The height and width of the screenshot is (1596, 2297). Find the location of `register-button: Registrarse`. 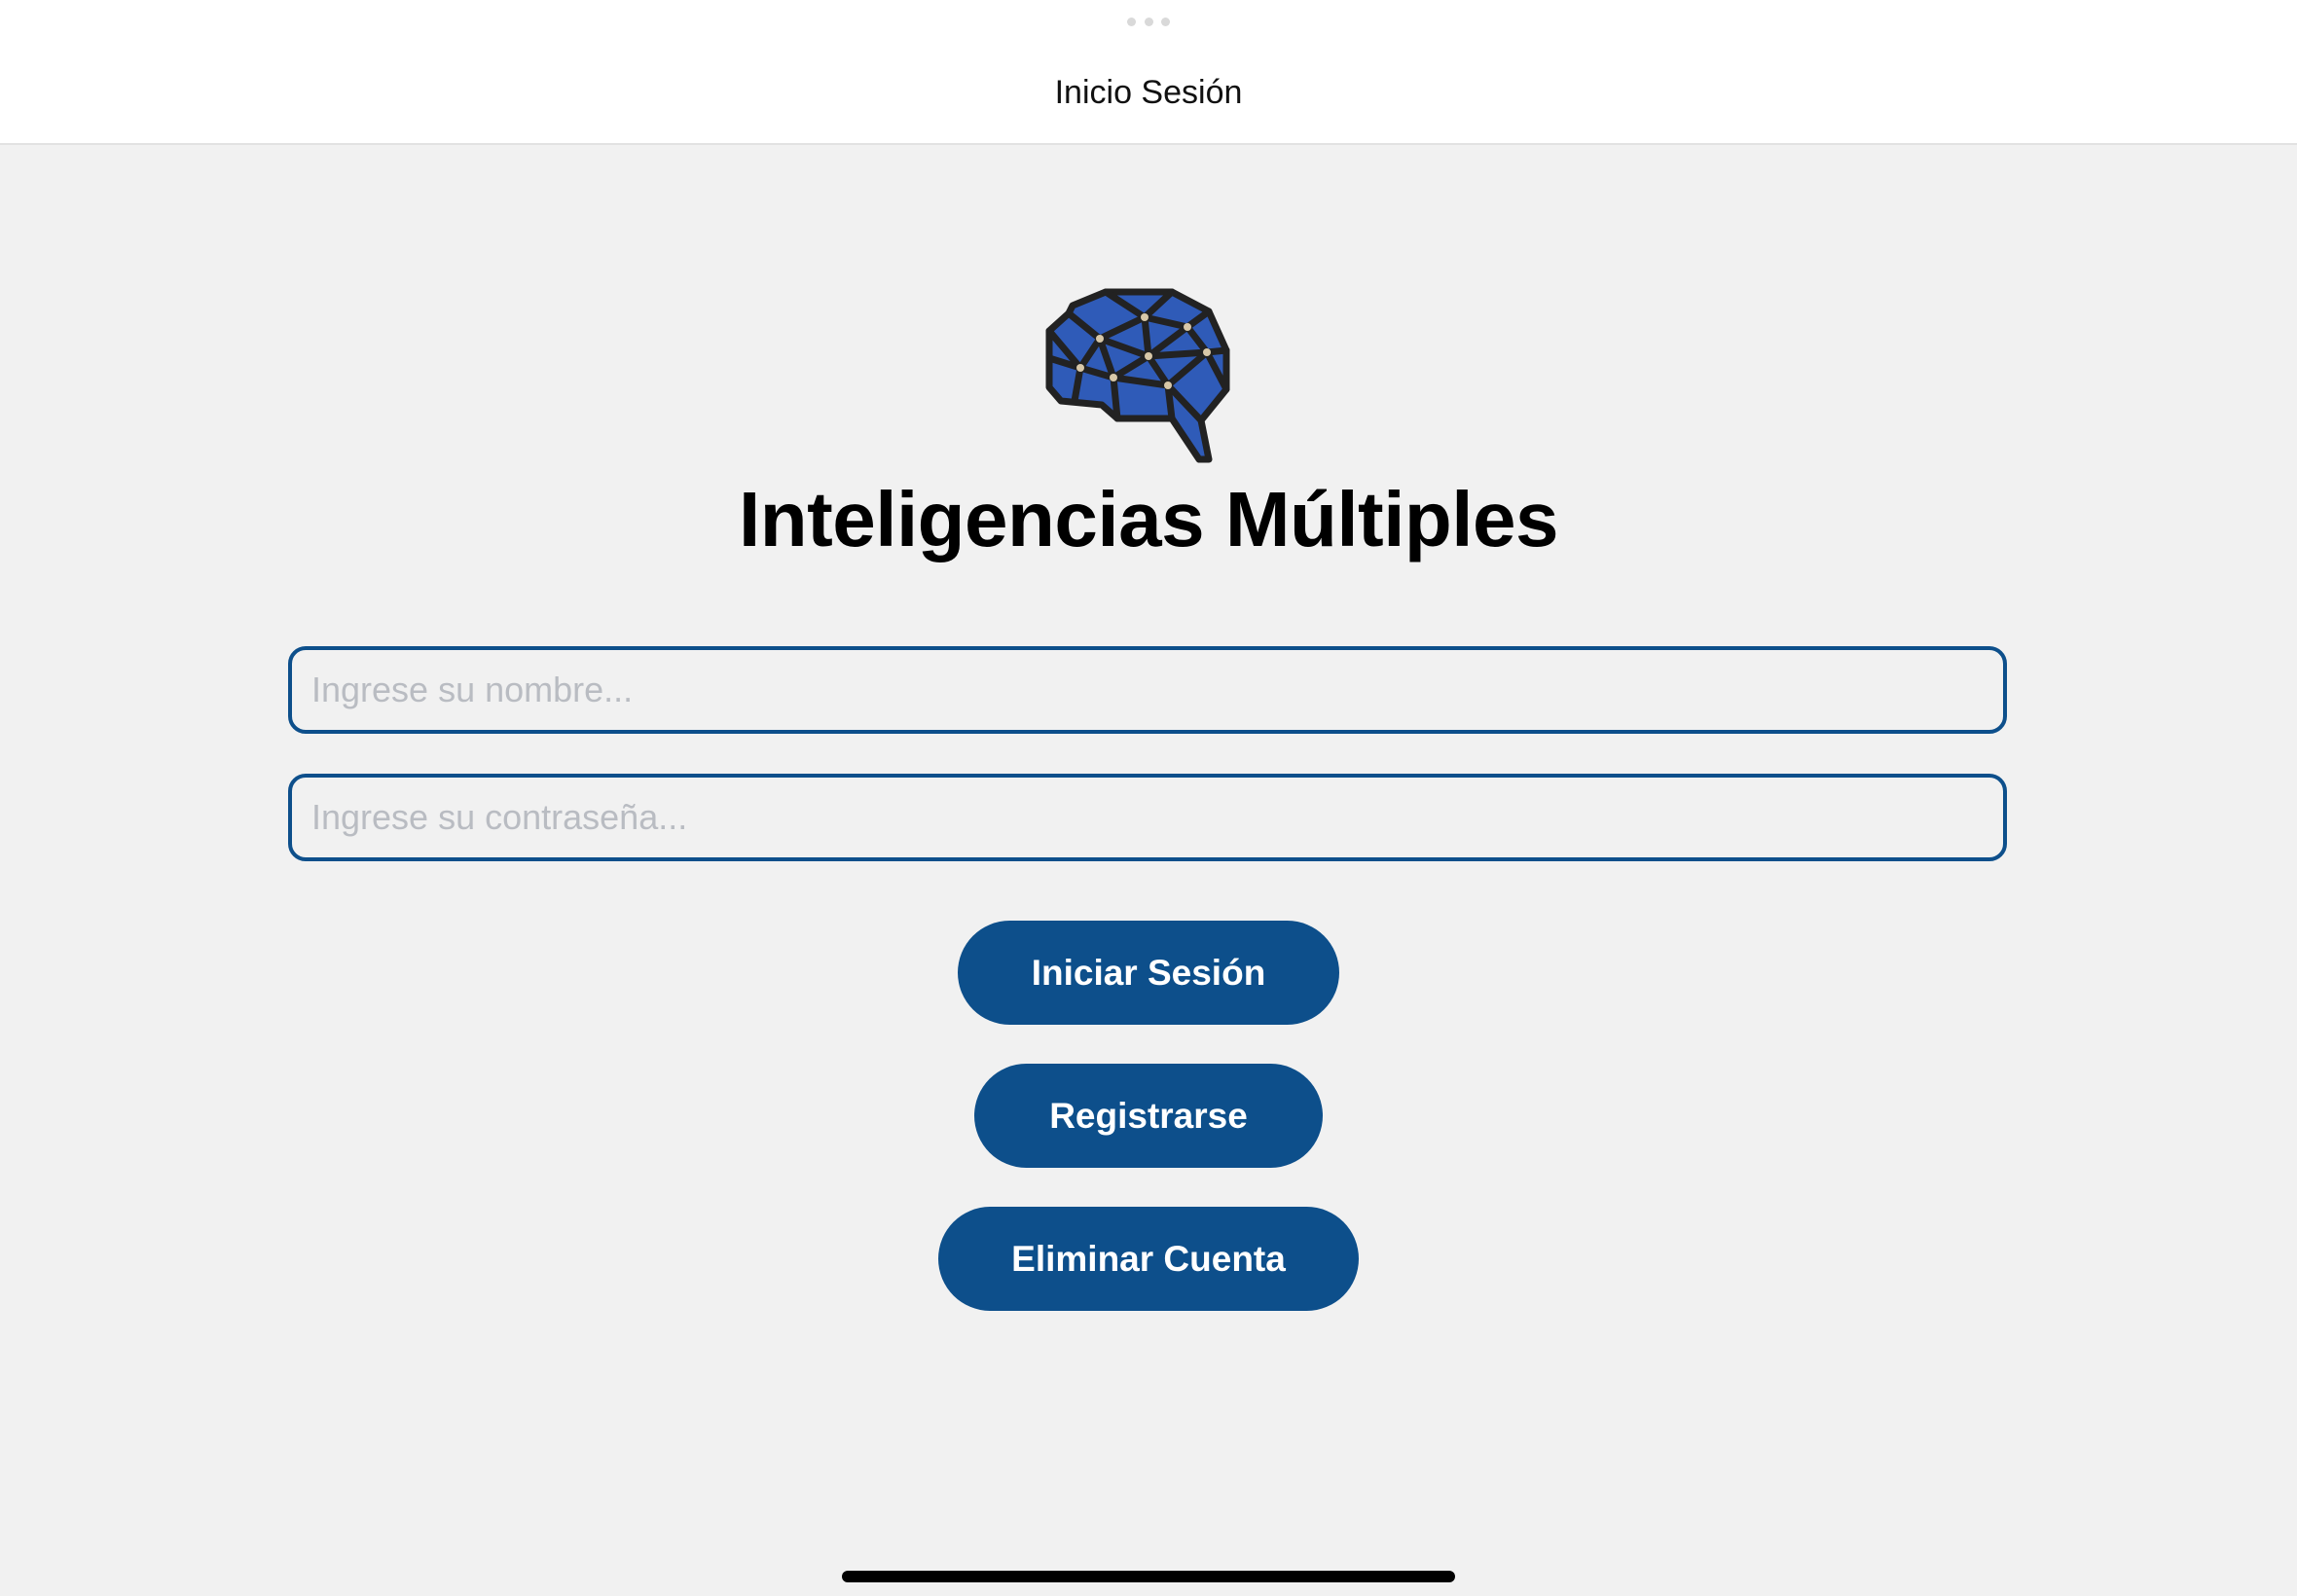

register-button: Registrarse is located at coordinates (1148, 1116).